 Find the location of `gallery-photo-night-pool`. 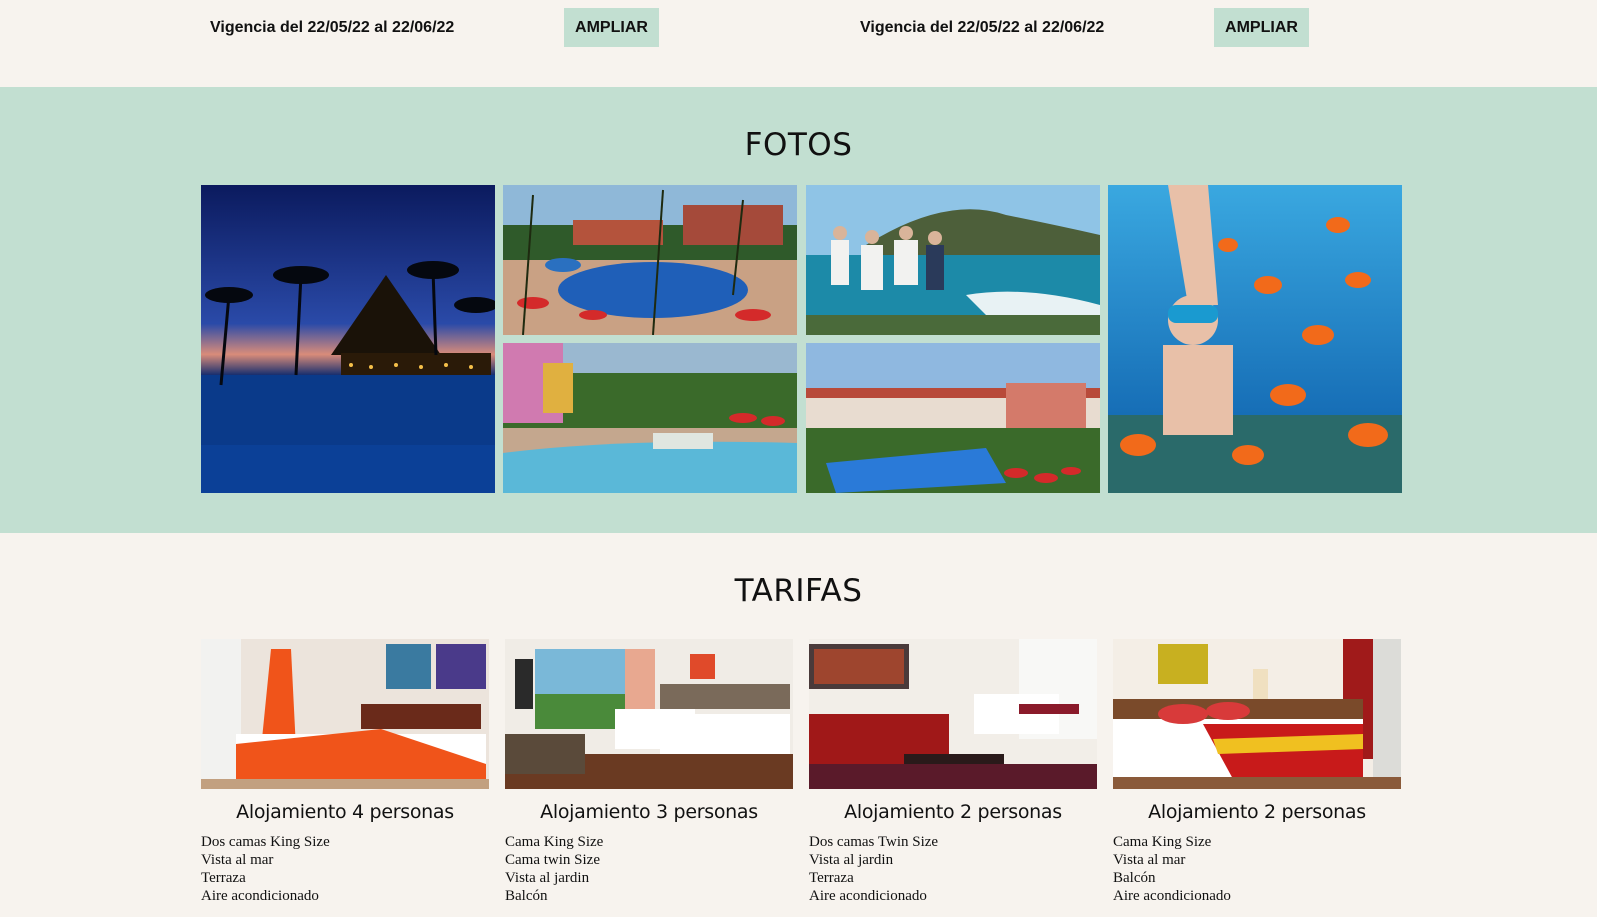

gallery-photo-night-pool is located at coordinates (348, 339).